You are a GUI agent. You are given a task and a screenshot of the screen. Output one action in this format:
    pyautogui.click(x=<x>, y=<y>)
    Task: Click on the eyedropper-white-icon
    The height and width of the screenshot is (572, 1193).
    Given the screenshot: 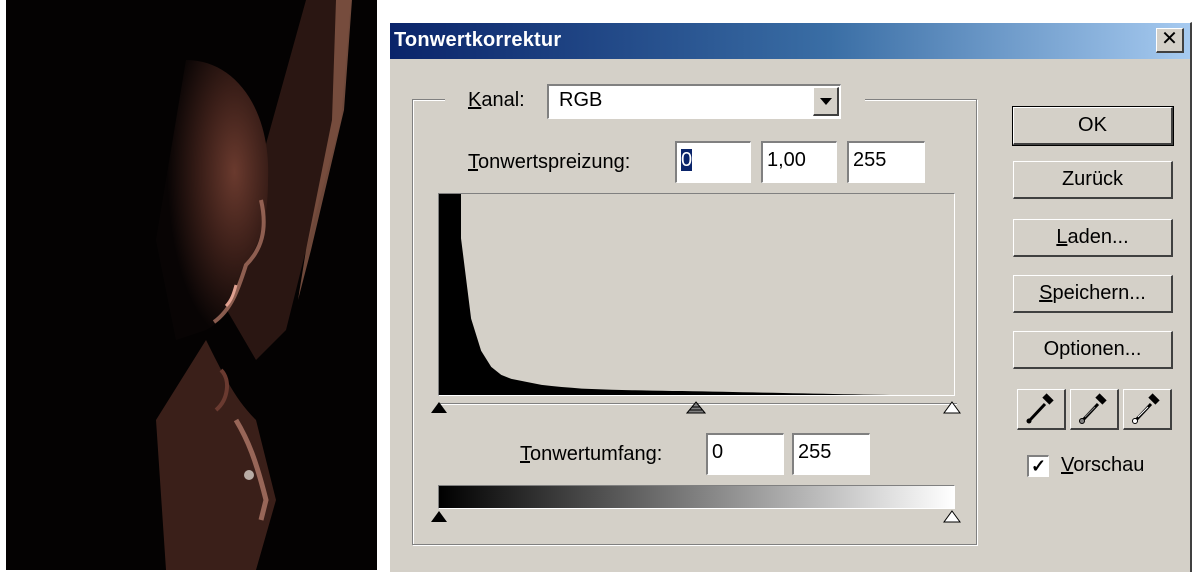 What is the action you would take?
    pyautogui.click(x=1146, y=408)
    